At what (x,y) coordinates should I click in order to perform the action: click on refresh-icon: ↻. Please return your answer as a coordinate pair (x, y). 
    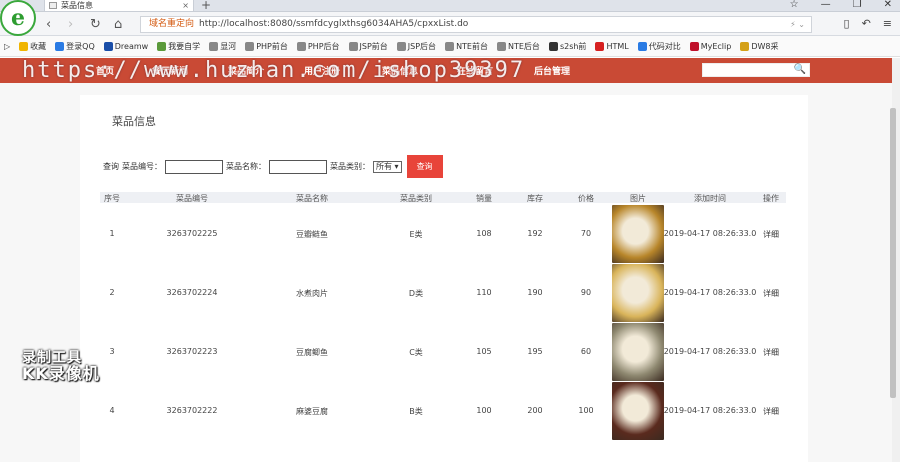
    Looking at the image, I should click on (95, 24).